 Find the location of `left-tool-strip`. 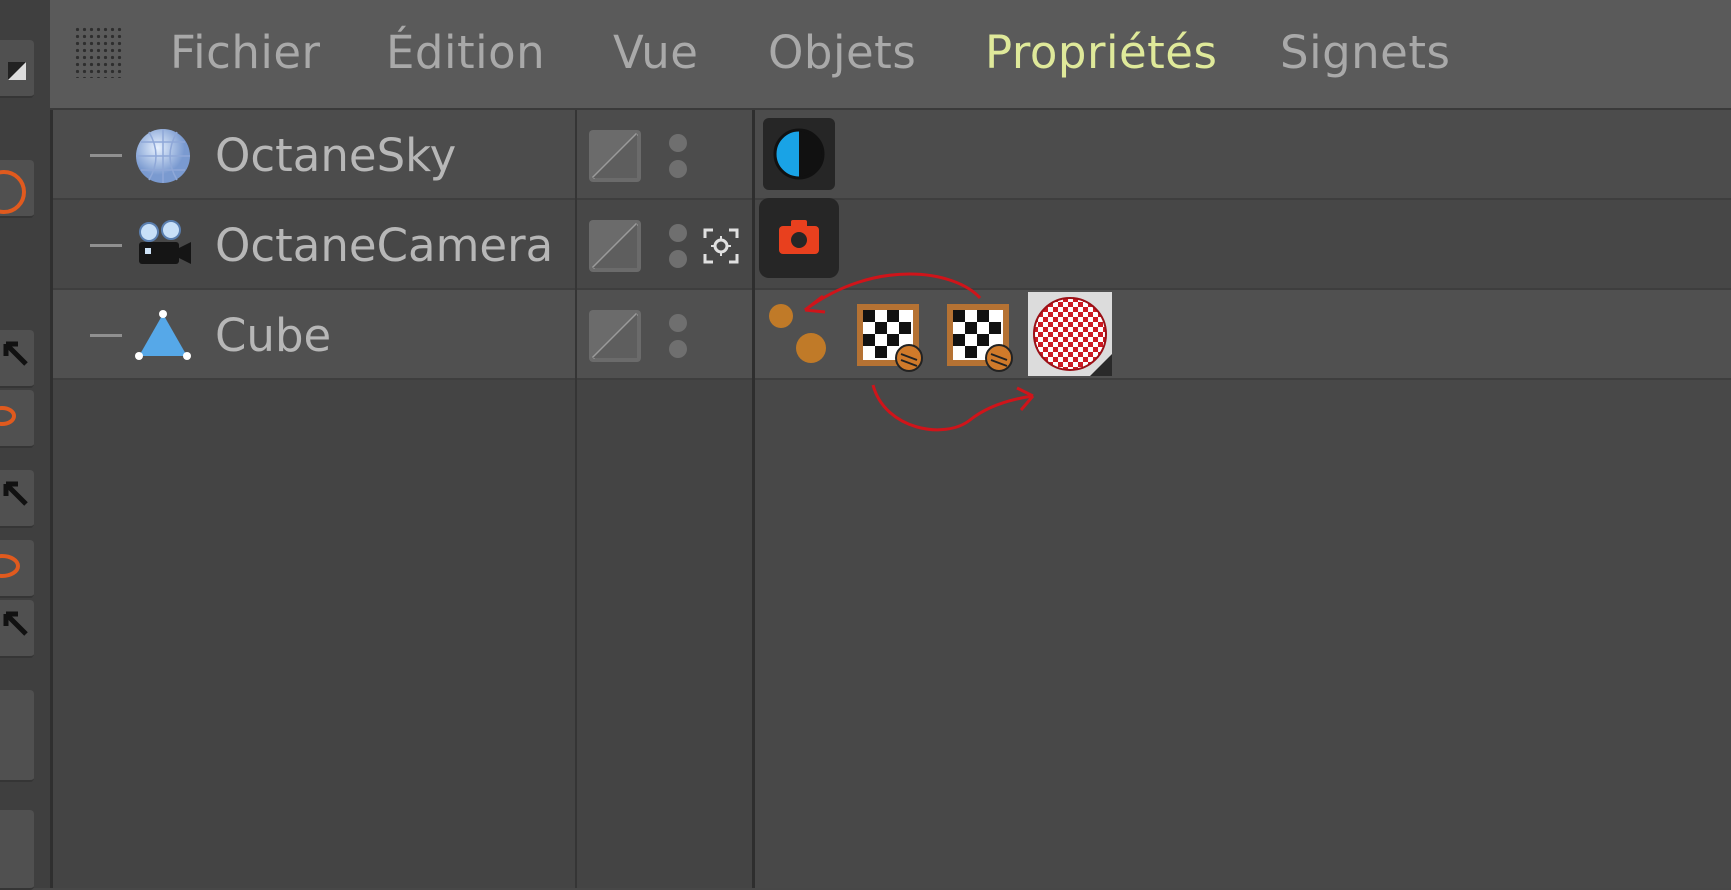

left-tool-strip is located at coordinates (26, 445).